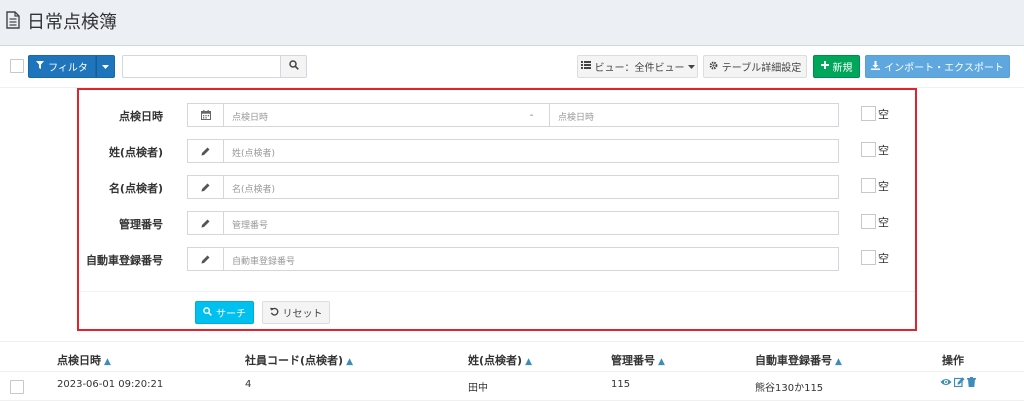 The image size is (1024, 404). I want to click on column-header-inspection-datetime: 点検日時 ▲︎, so click(84, 360).